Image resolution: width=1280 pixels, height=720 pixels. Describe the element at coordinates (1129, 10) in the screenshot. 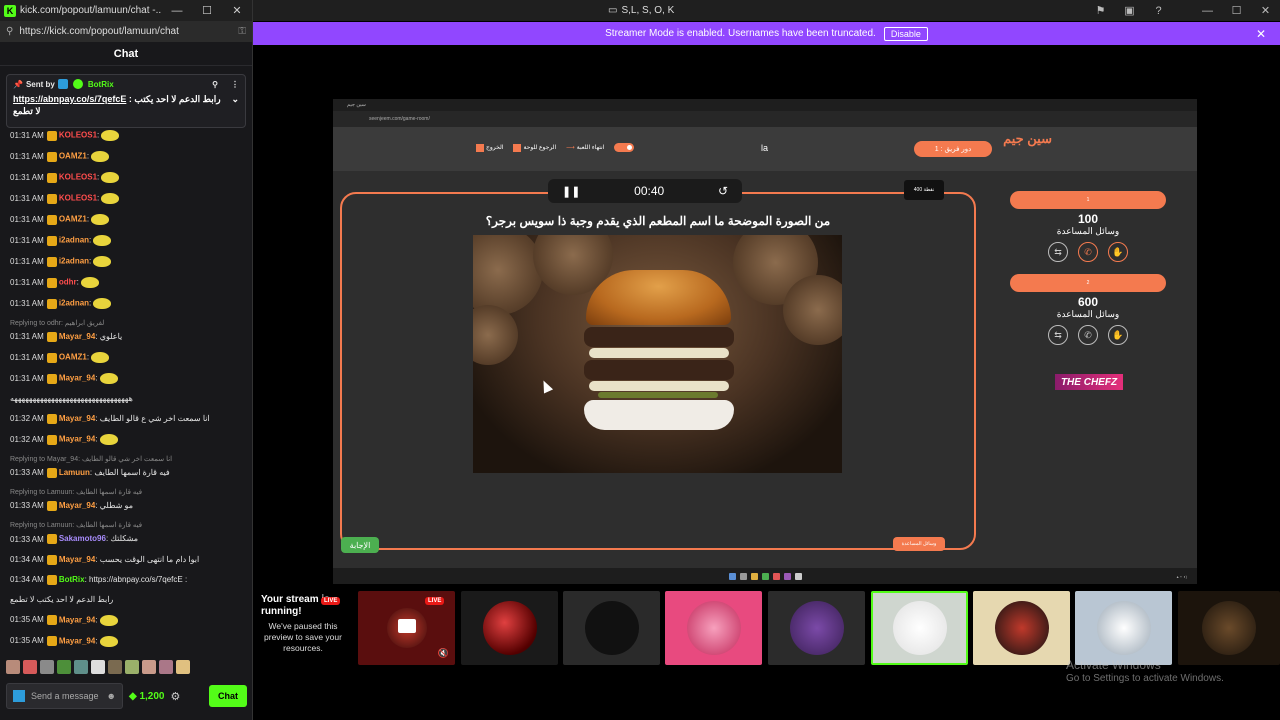

I see `cast-icon: ▣` at that location.